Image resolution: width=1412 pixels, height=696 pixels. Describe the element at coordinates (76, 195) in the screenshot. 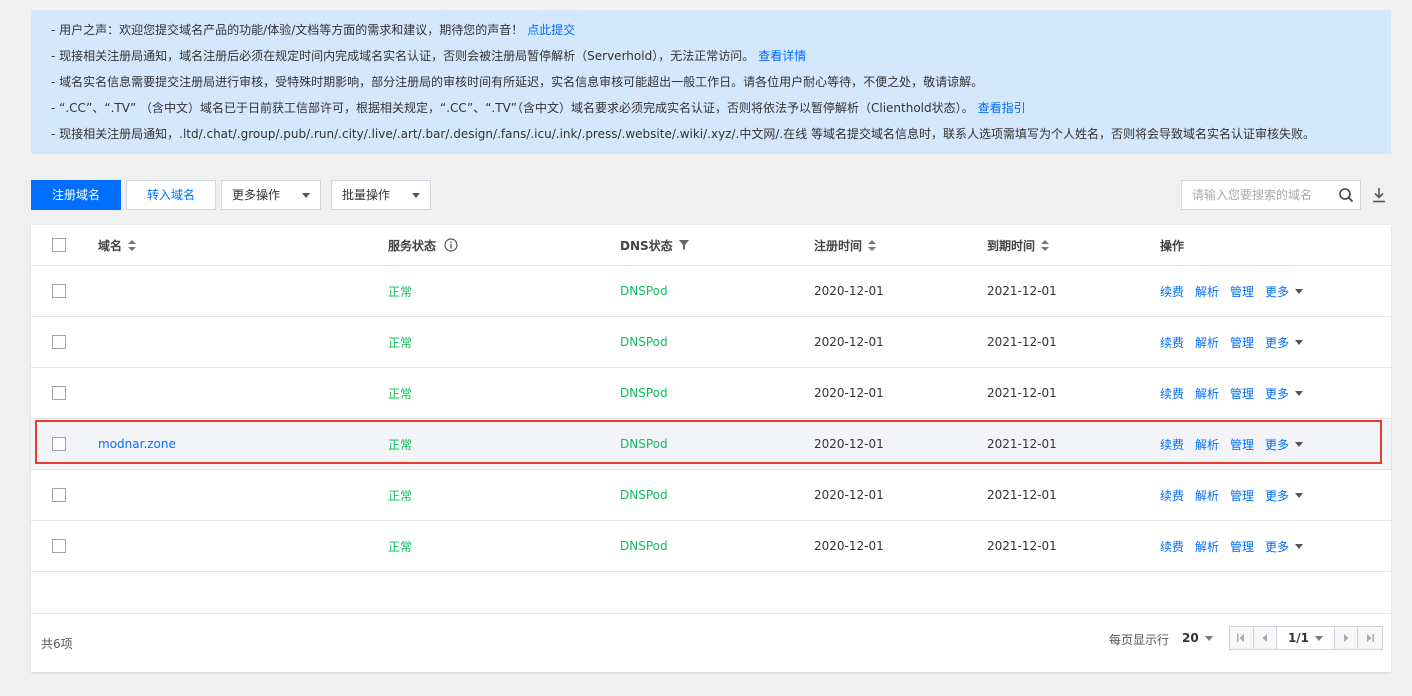

I see `register-domain-button: 注册域名` at that location.